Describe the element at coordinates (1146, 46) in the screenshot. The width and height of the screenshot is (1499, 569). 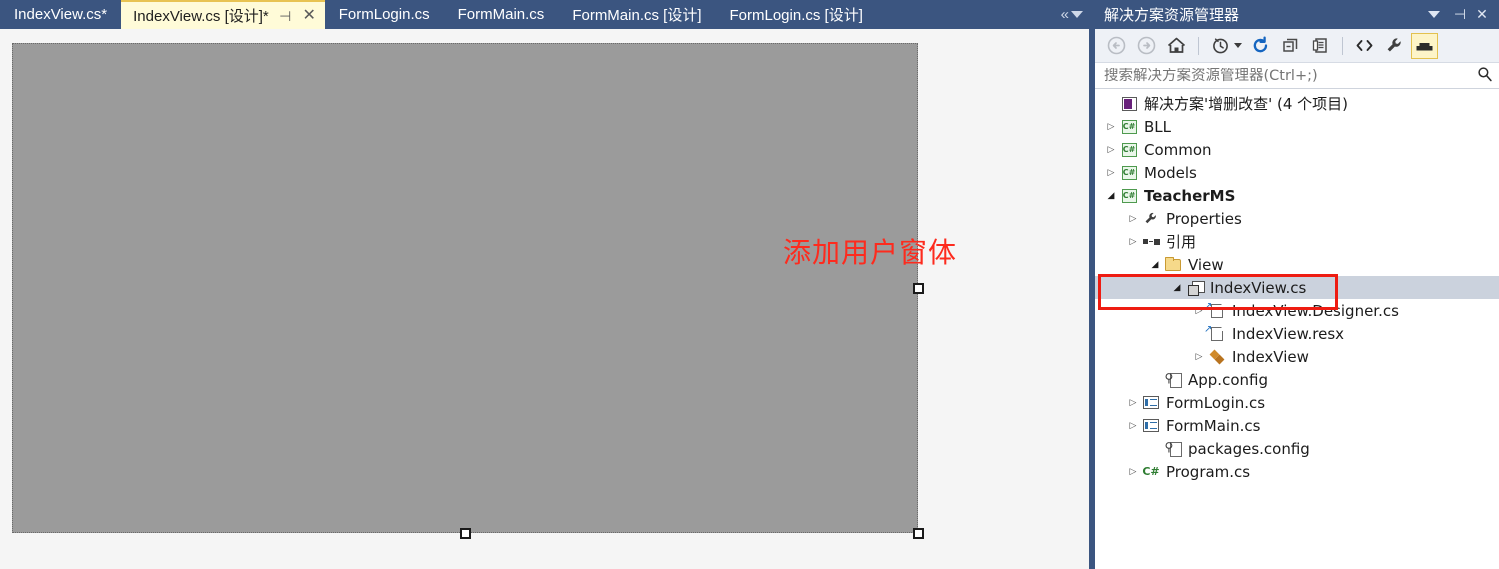
I see `forward-icon` at that location.